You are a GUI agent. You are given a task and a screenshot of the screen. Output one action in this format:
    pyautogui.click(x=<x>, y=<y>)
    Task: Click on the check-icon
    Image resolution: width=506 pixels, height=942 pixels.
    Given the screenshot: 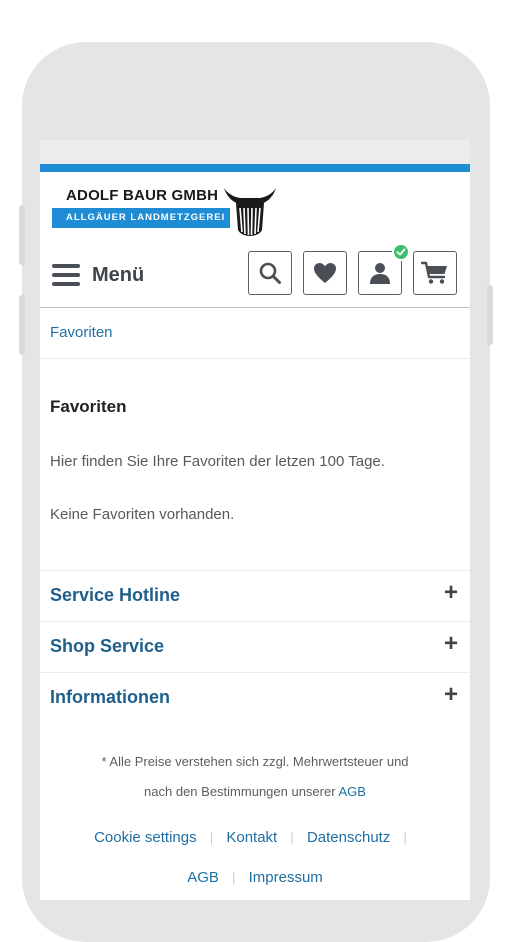 What is the action you would take?
    pyautogui.click(x=401, y=252)
    